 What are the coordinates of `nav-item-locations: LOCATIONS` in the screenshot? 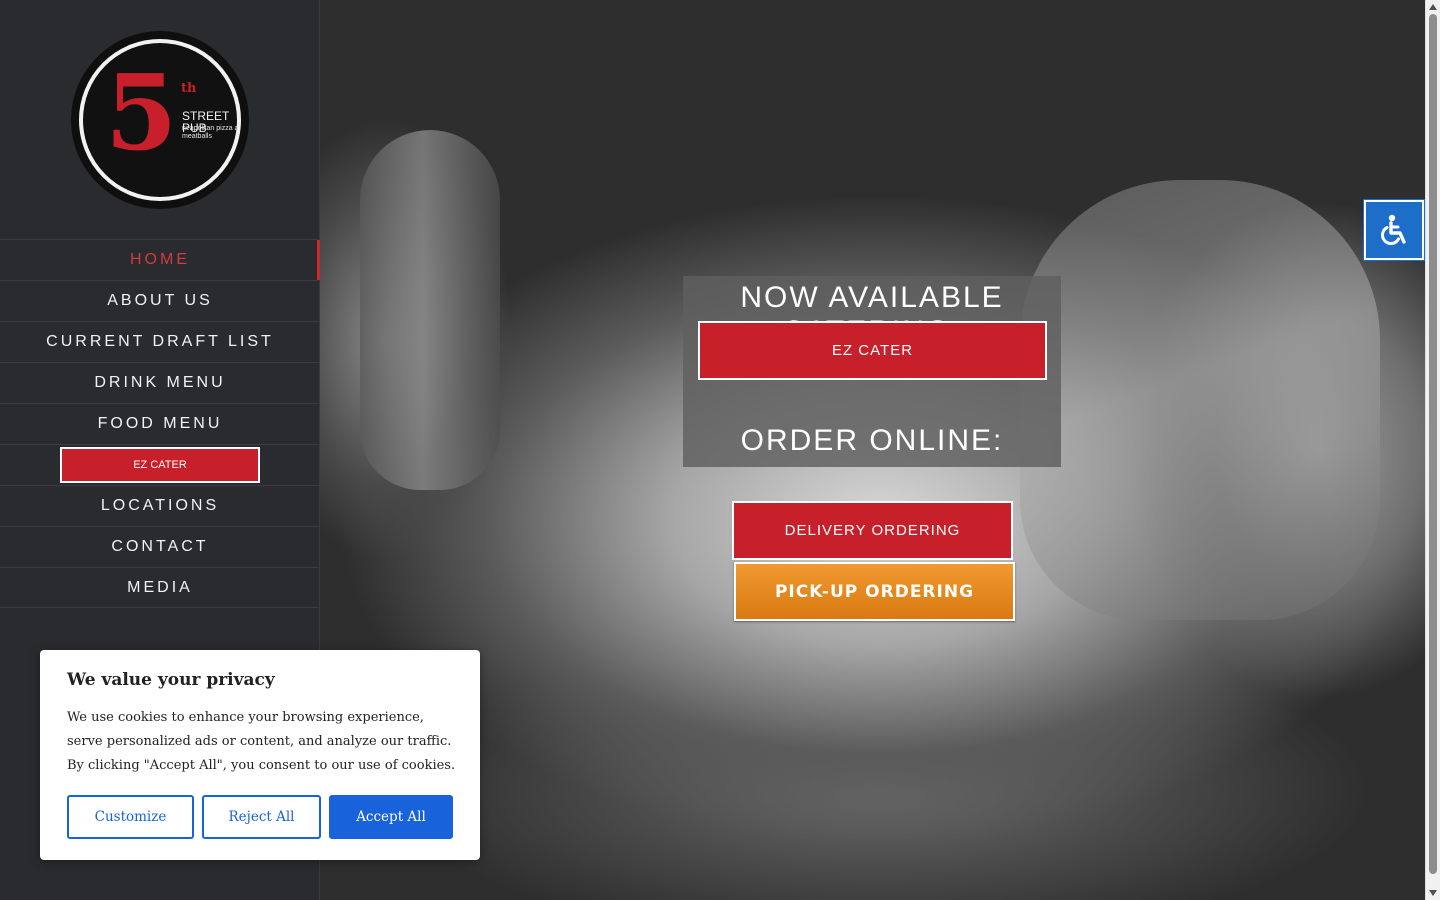 It's located at (160, 505).